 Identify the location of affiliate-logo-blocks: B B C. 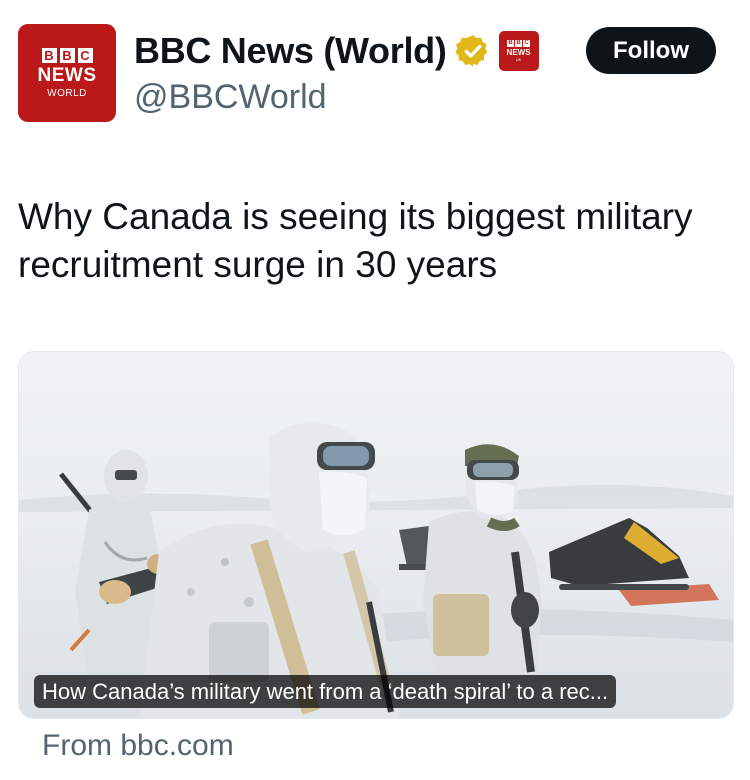
(519, 43).